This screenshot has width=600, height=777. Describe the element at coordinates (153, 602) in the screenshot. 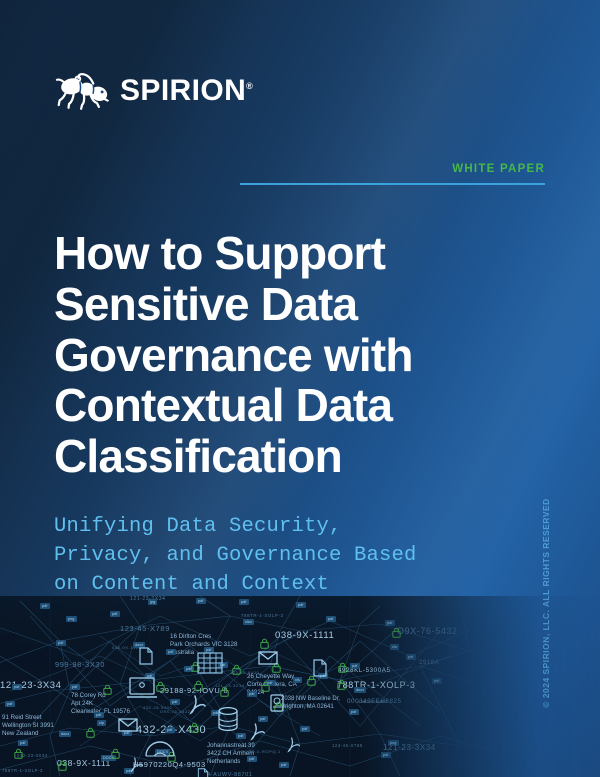

I see `file-type-chip: jpg` at that location.